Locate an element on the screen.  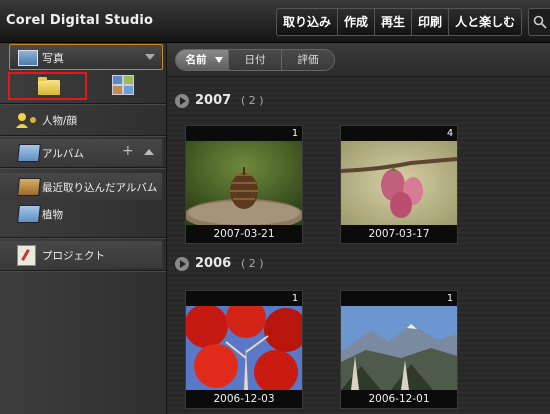
library-dropdown-label: 写真 is located at coordinates (53, 58).